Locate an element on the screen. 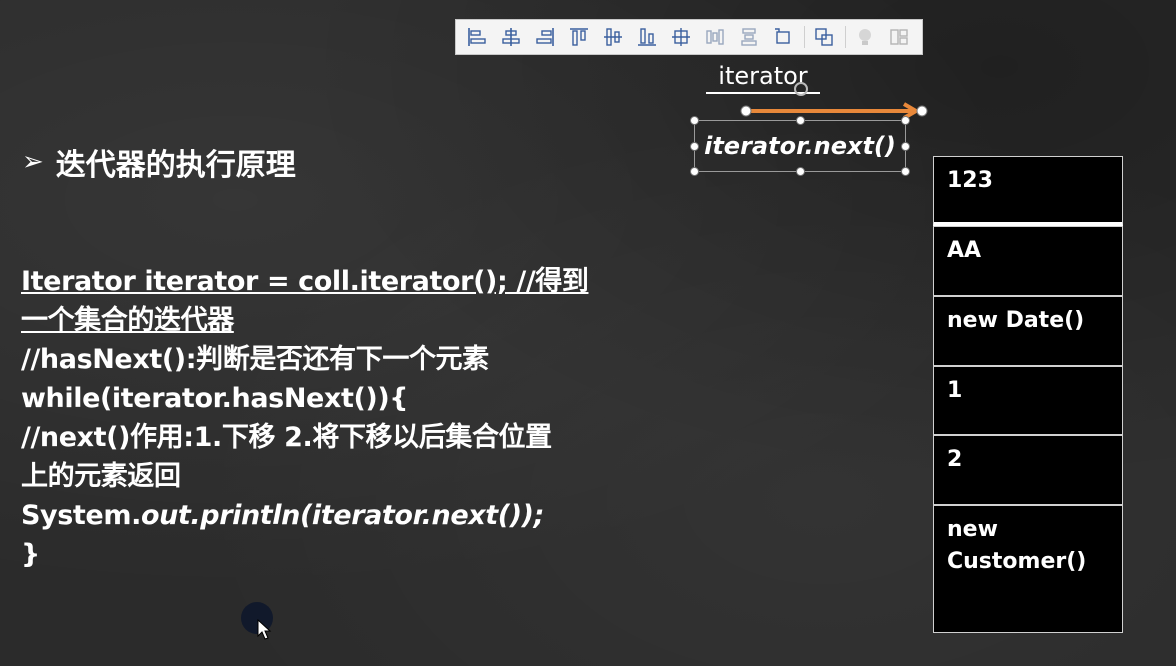 The image size is (1176, 666). mouse-pointer-icon is located at coordinates (264, 629).